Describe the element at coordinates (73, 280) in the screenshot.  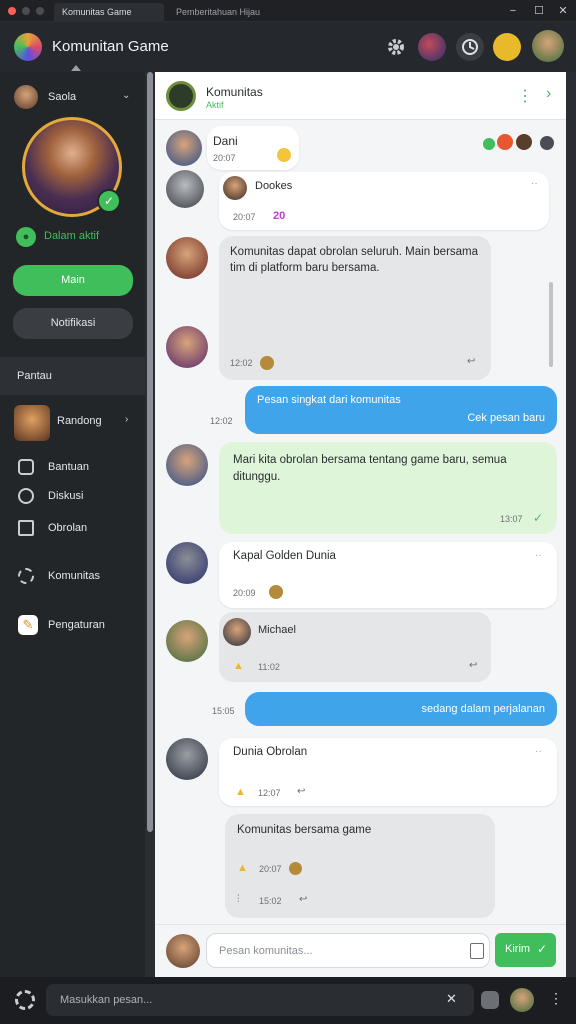
I see `main-button: Main` at that location.